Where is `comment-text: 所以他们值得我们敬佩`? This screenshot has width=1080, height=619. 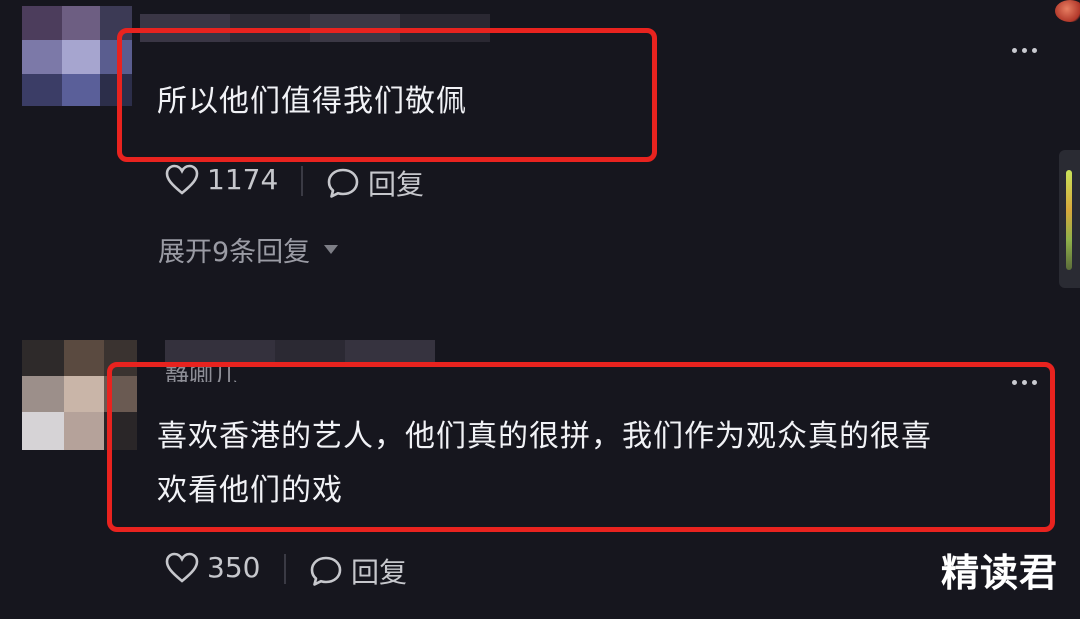
comment-text: 所以他们值得我们敬佩 is located at coordinates (312, 101).